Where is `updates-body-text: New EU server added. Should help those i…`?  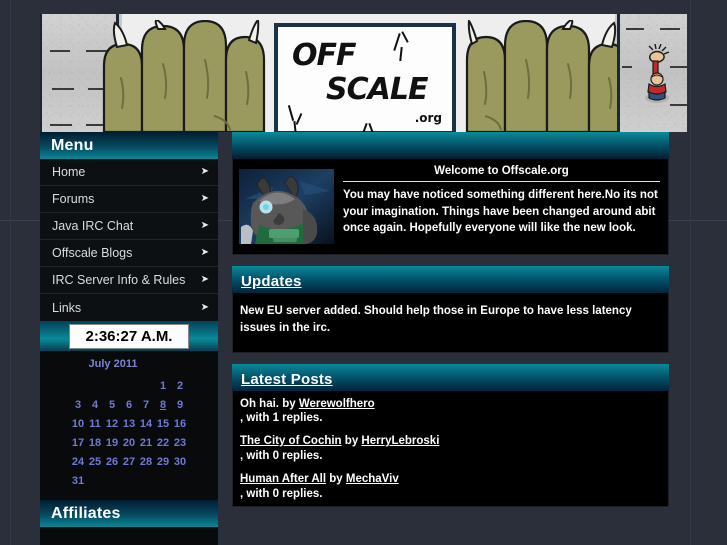
updates-body-text: New EU server added. Should help those i… is located at coordinates (436, 320).